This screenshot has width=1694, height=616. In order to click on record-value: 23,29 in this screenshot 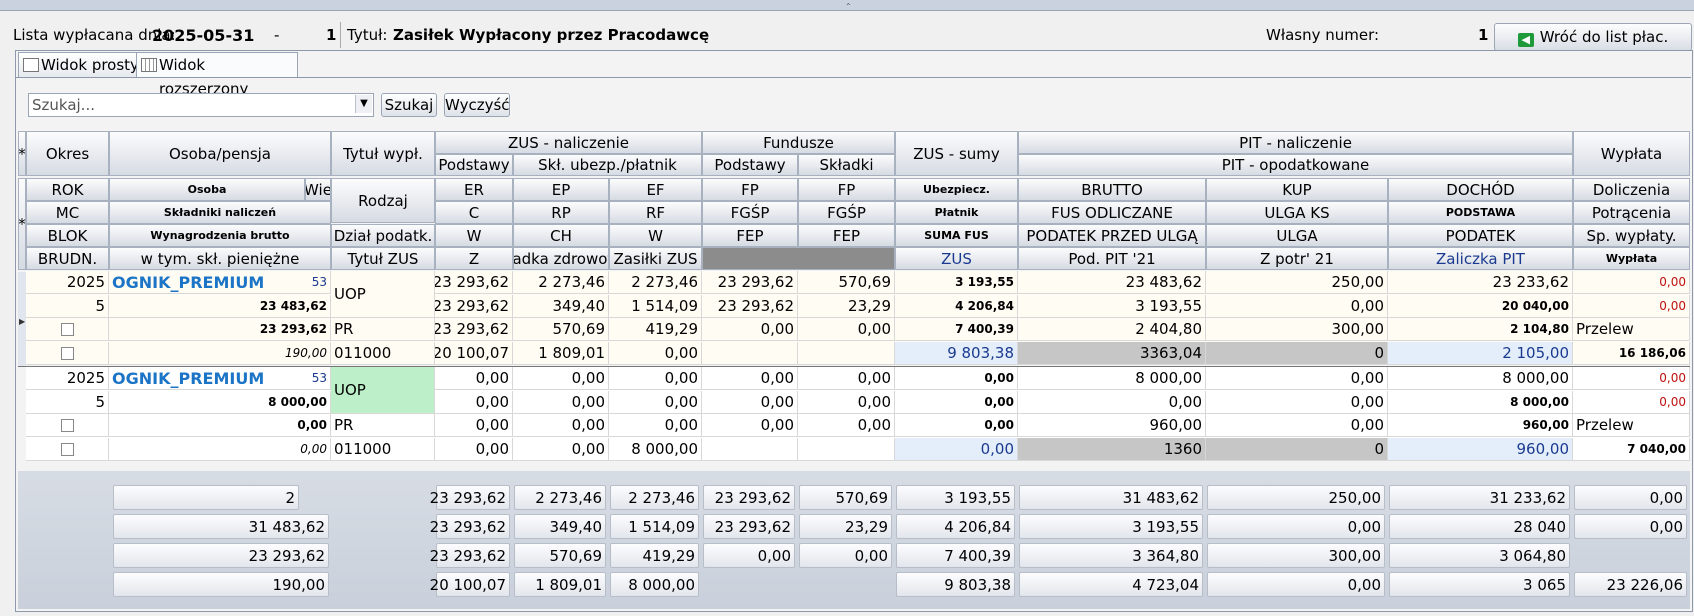, I will do `click(846, 306)`.